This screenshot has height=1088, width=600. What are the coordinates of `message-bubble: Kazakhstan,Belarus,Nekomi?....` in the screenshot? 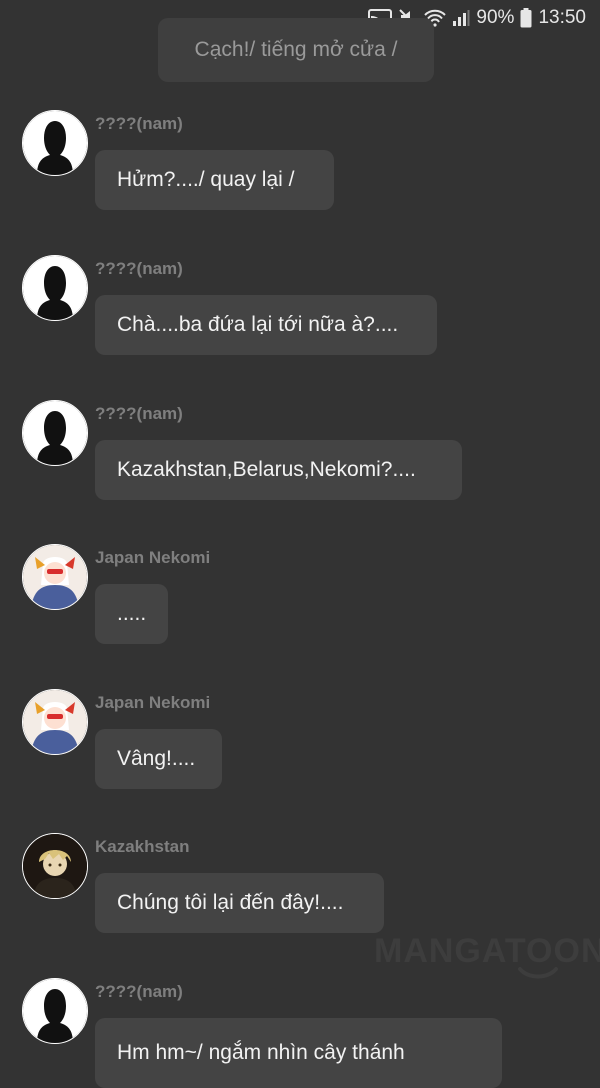 It's located at (278, 470).